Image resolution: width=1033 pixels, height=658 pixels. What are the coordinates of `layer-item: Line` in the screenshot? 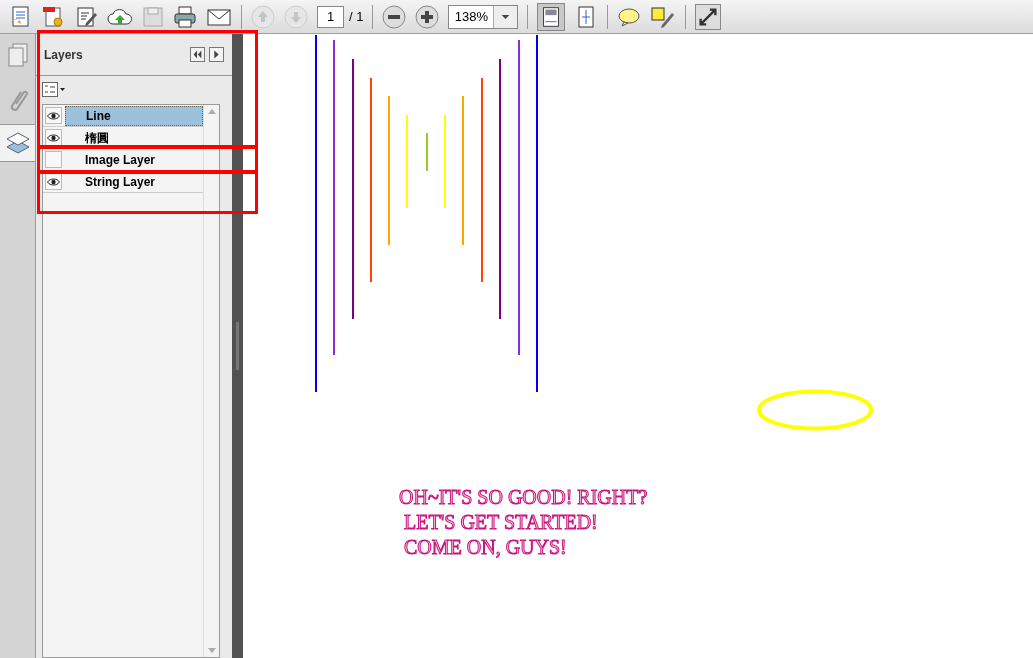 It's located at (134, 115).